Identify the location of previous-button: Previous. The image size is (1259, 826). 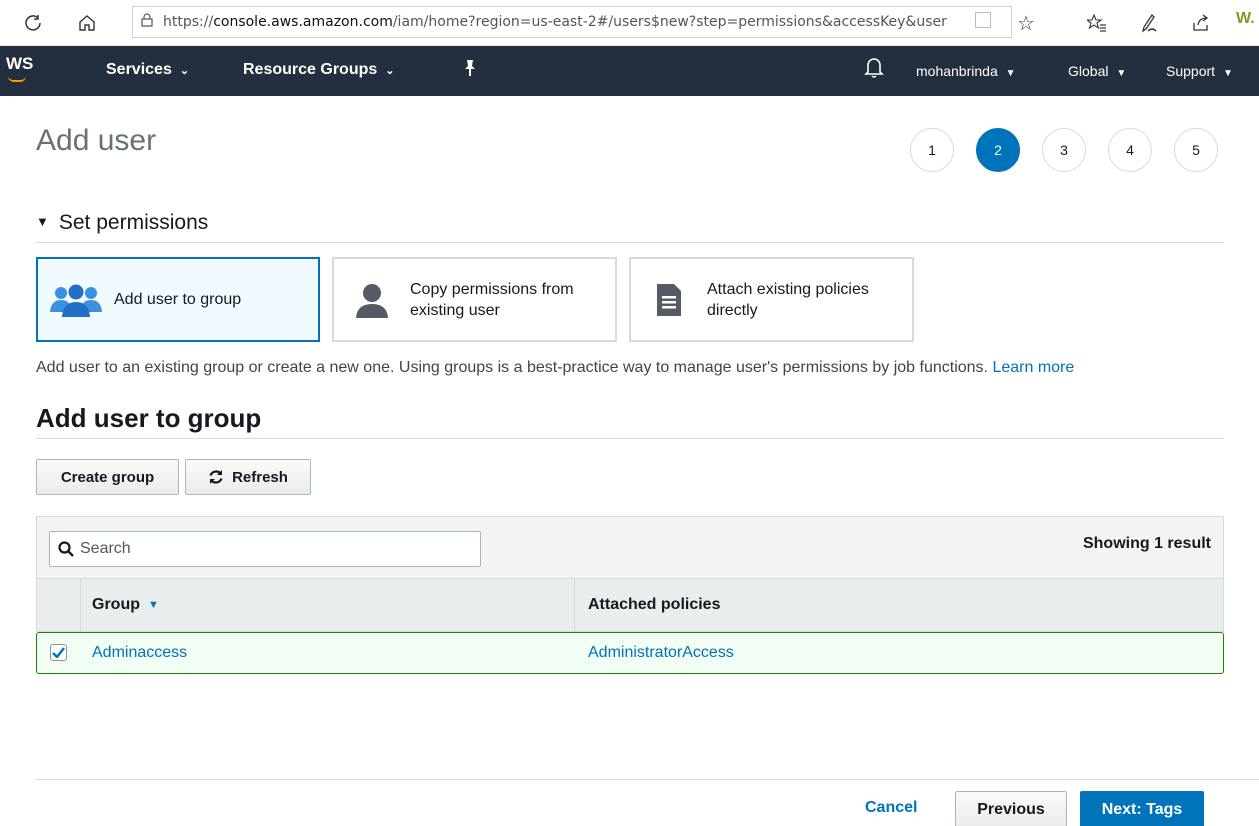
(1011, 808).